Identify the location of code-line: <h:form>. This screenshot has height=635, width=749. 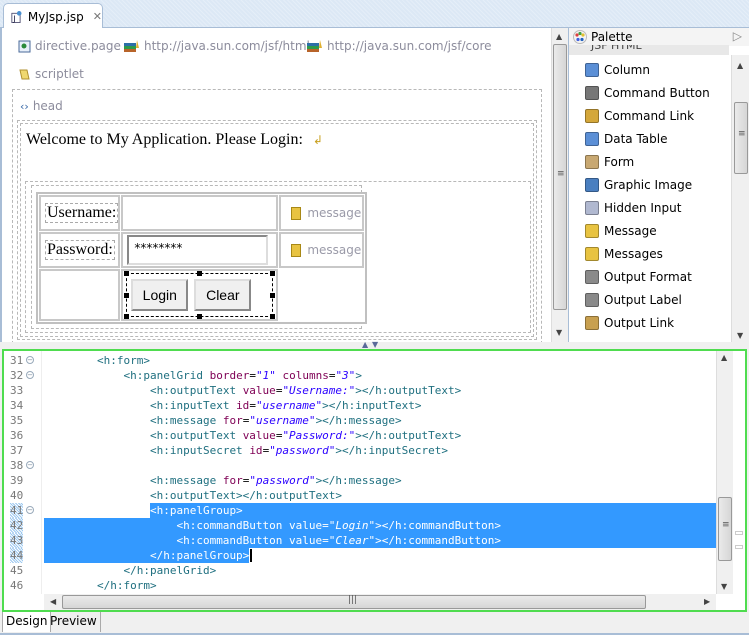
(97, 360).